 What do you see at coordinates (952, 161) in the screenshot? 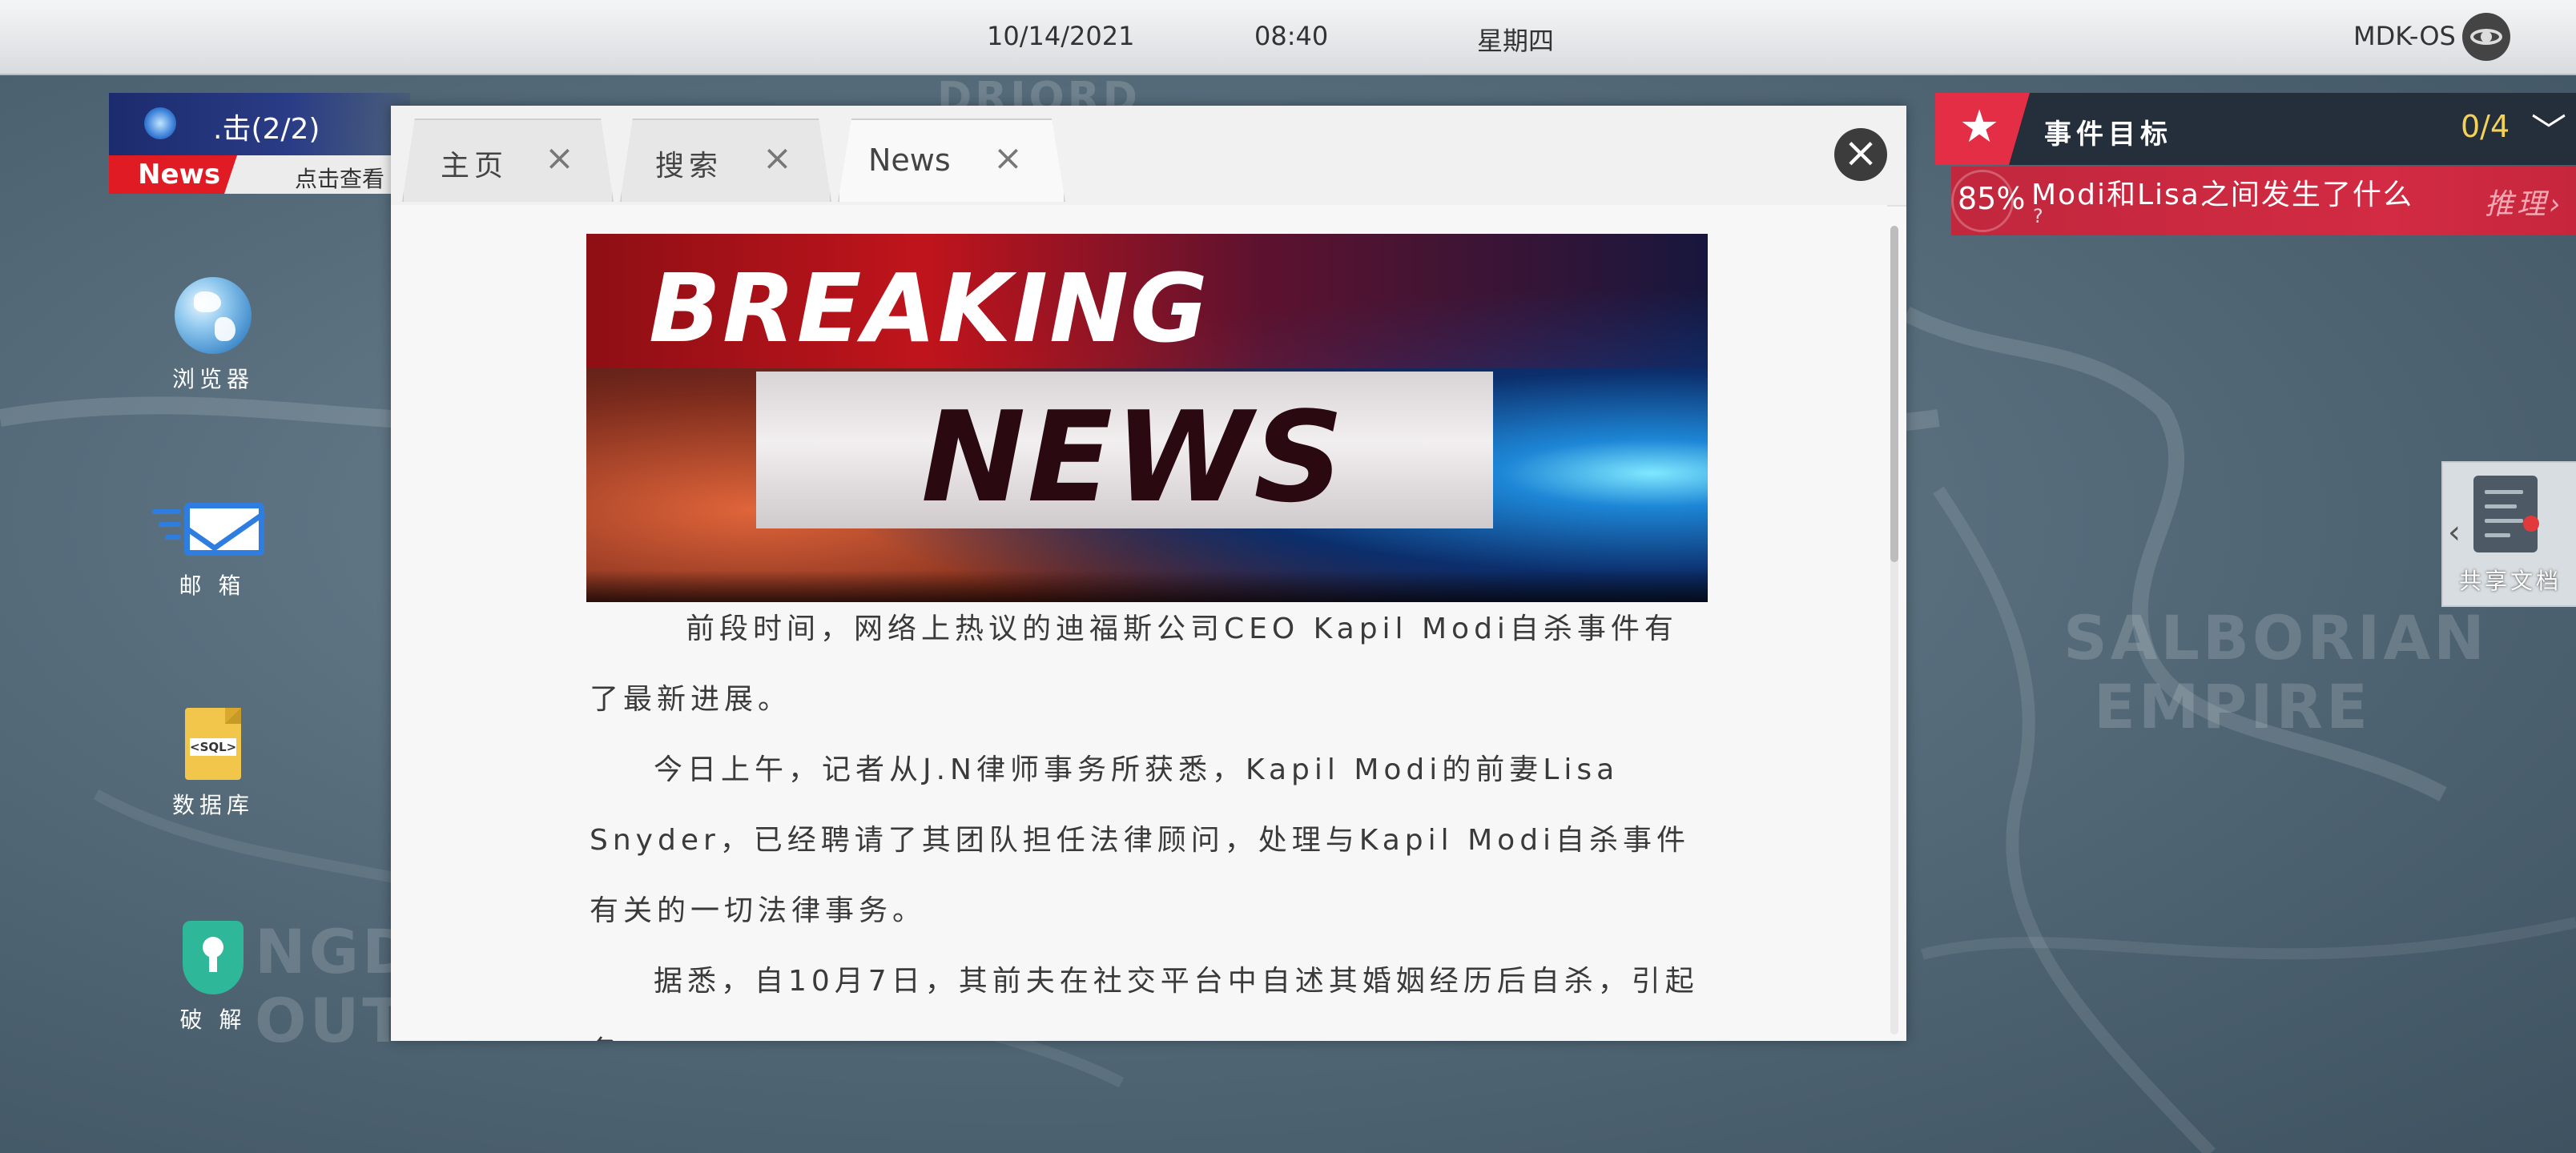
I see `tab-news: News ×` at bounding box center [952, 161].